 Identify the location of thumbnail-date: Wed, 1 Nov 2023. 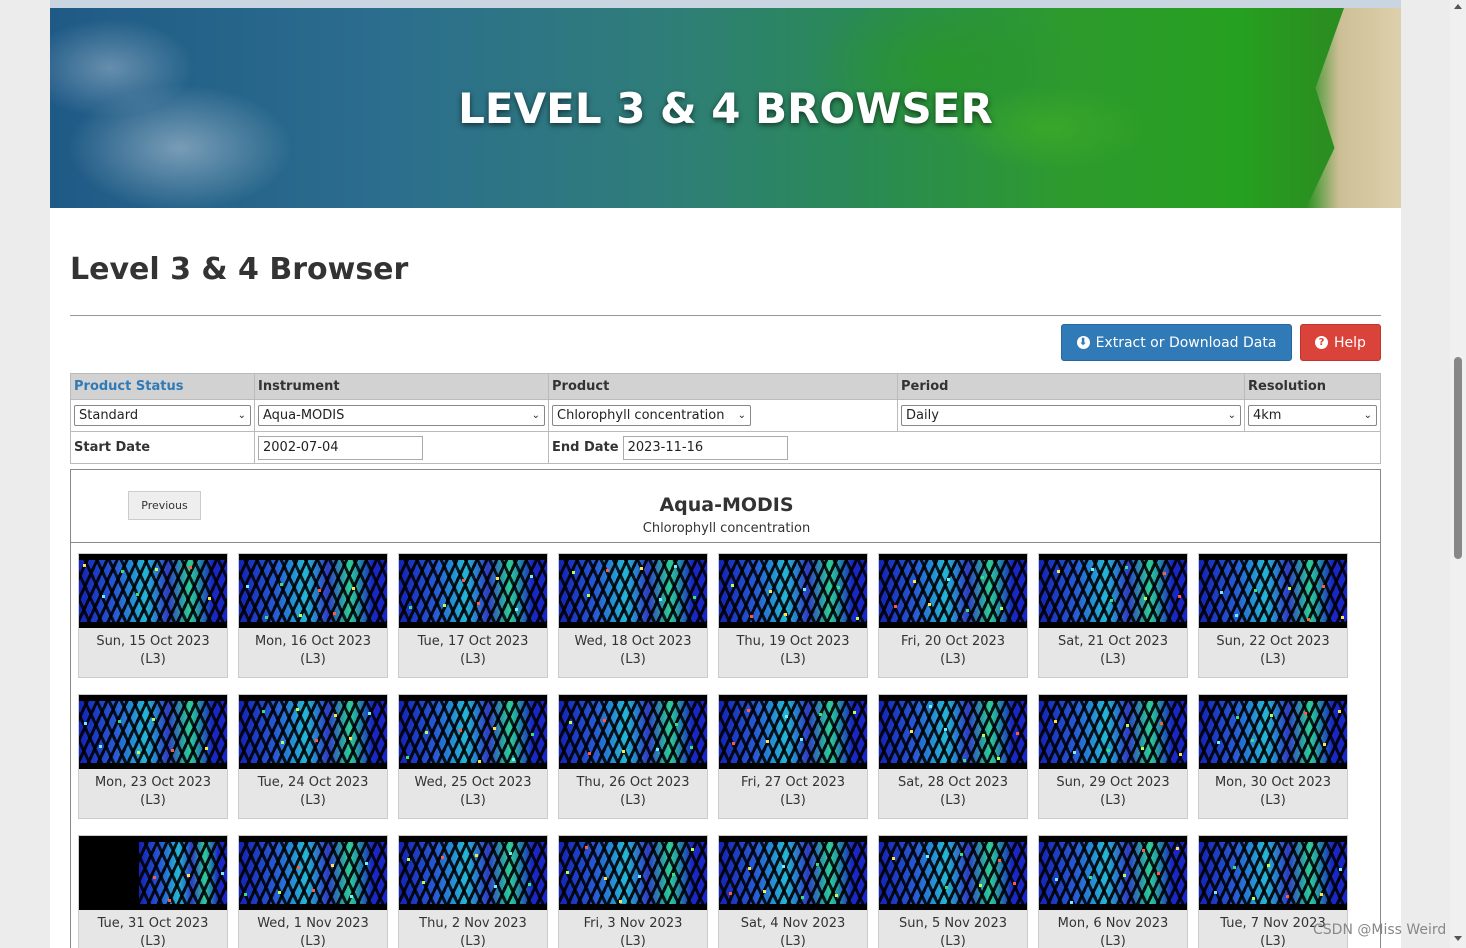
(313, 923).